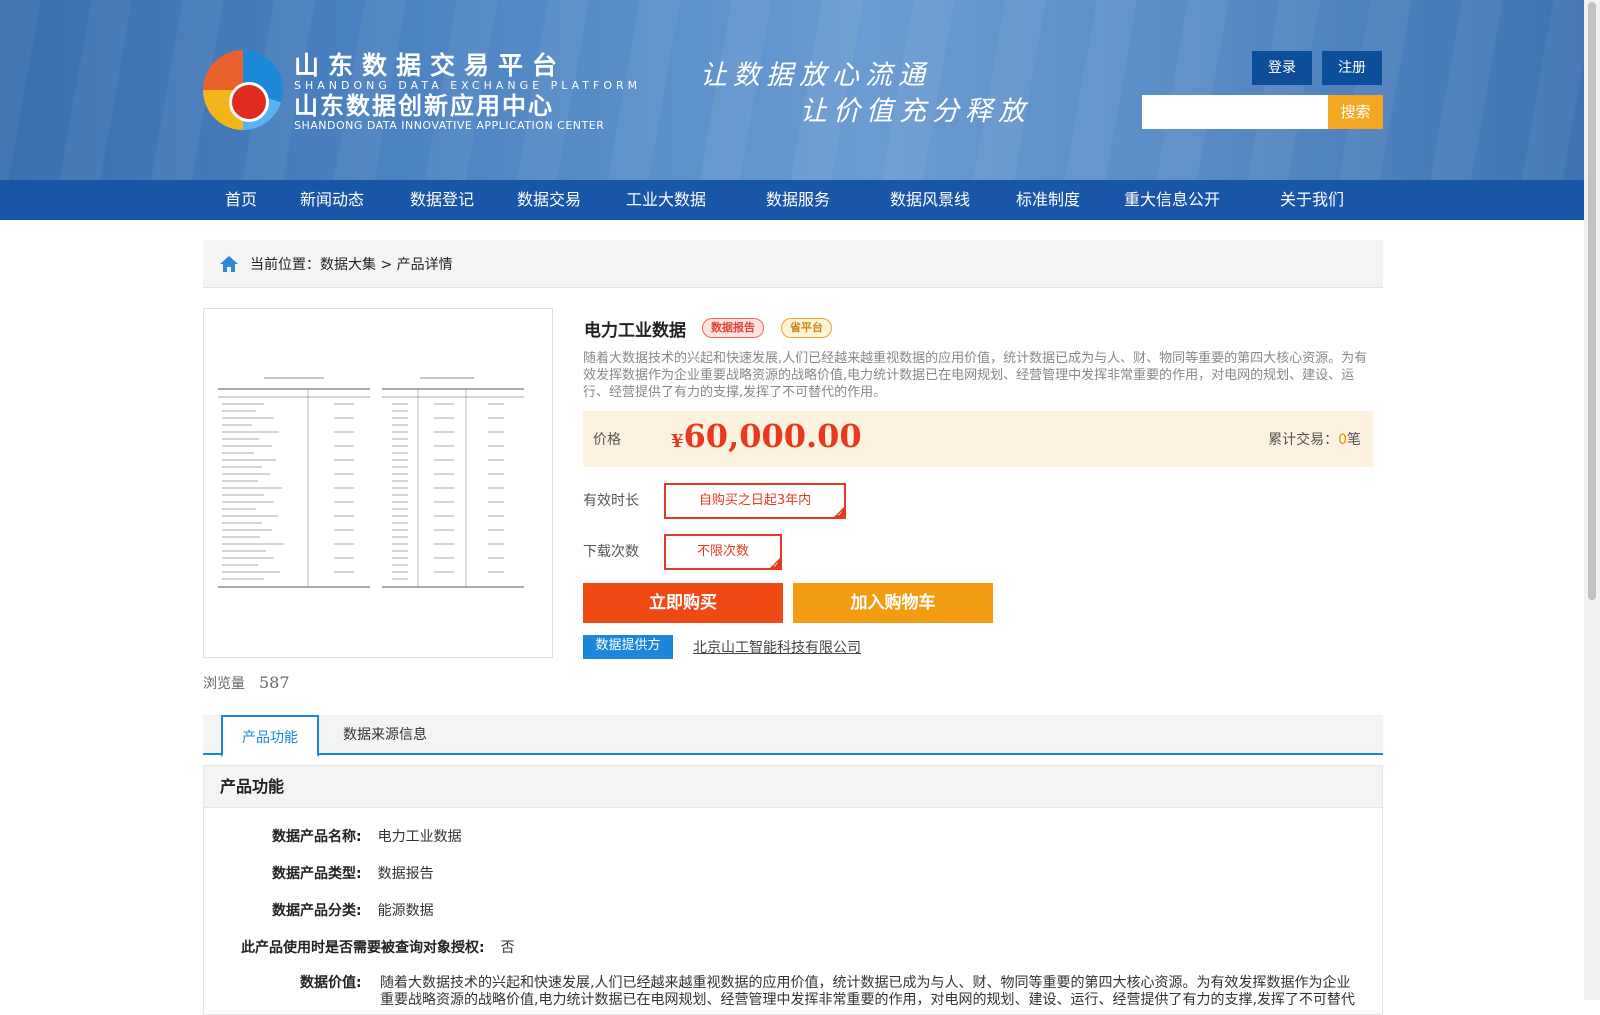 The width and height of the screenshot is (1600, 1015). What do you see at coordinates (405, 911) in the screenshot?
I see `detail-category-value: 能源数据` at bounding box center [405, 911].